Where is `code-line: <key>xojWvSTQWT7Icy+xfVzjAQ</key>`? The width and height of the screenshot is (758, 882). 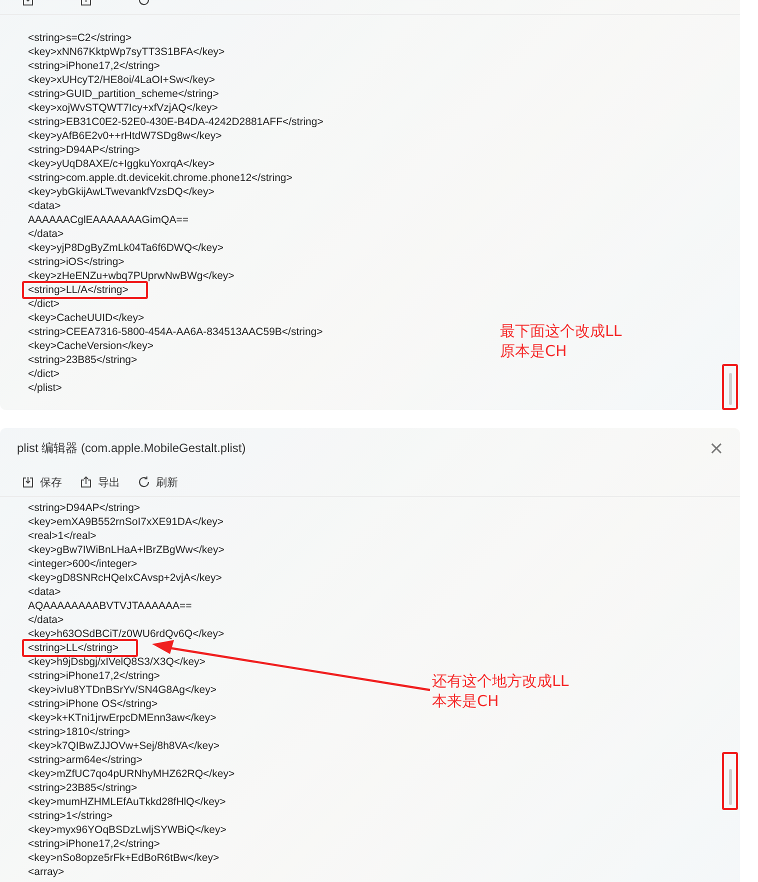 code-line: <key>xojWvSTQWT7Icy+xfVzjAQ</key> is located at coordinates (123, 108).